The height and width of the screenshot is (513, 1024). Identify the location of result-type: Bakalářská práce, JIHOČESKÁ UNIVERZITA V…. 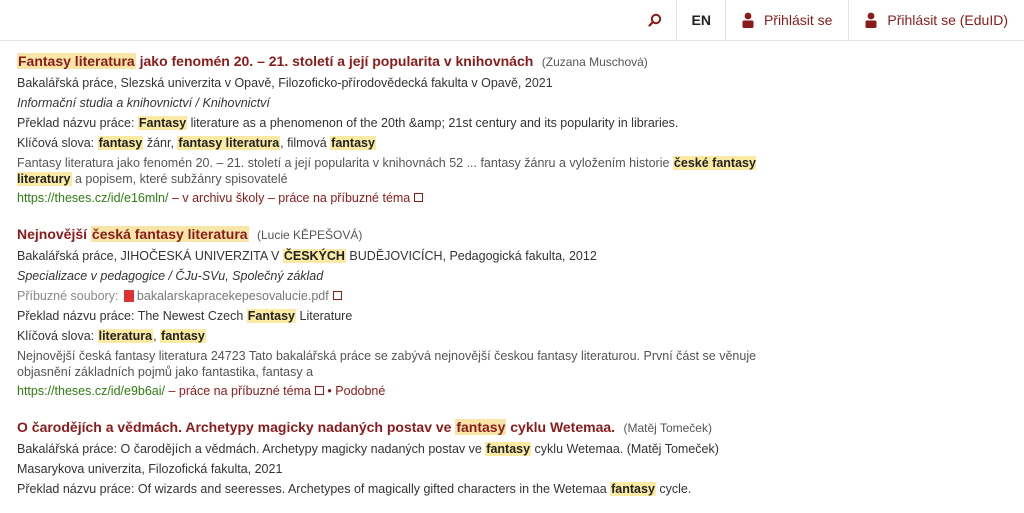
(307, 256).